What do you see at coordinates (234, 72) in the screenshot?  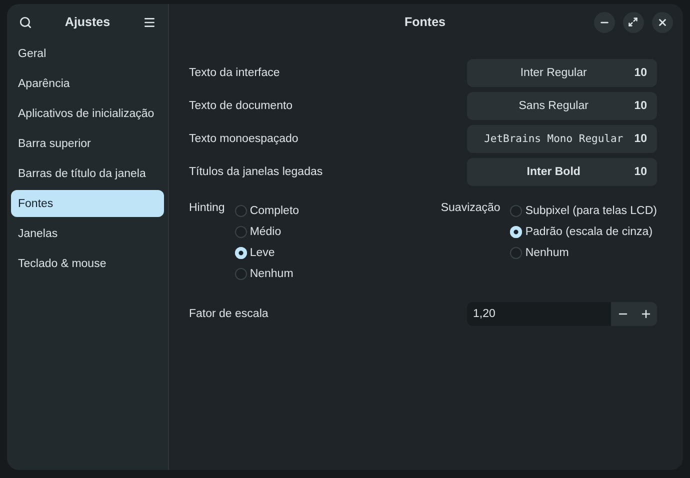 I see `font-label: Texto da interface` at bounding box center [234, 72].